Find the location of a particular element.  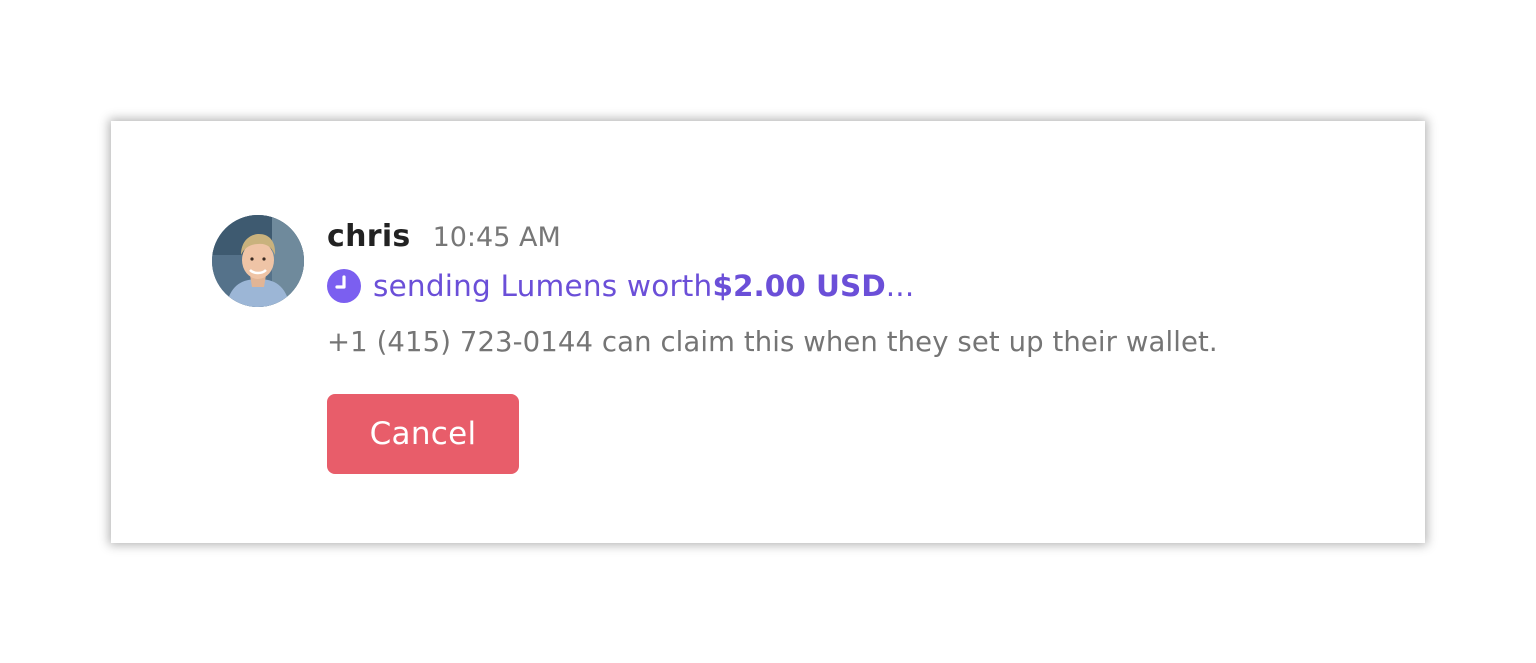

avatar-photo is located at coordinates (258, 261).